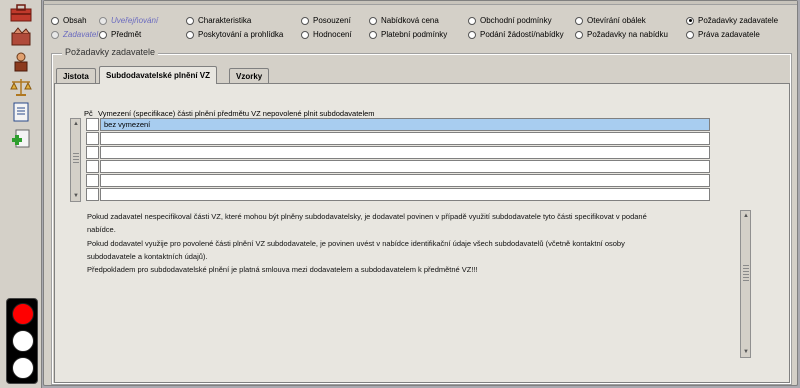 This screenshot has width=800, height=388. I want to click on nav-label: Uveřejňování, so click(135, 20).